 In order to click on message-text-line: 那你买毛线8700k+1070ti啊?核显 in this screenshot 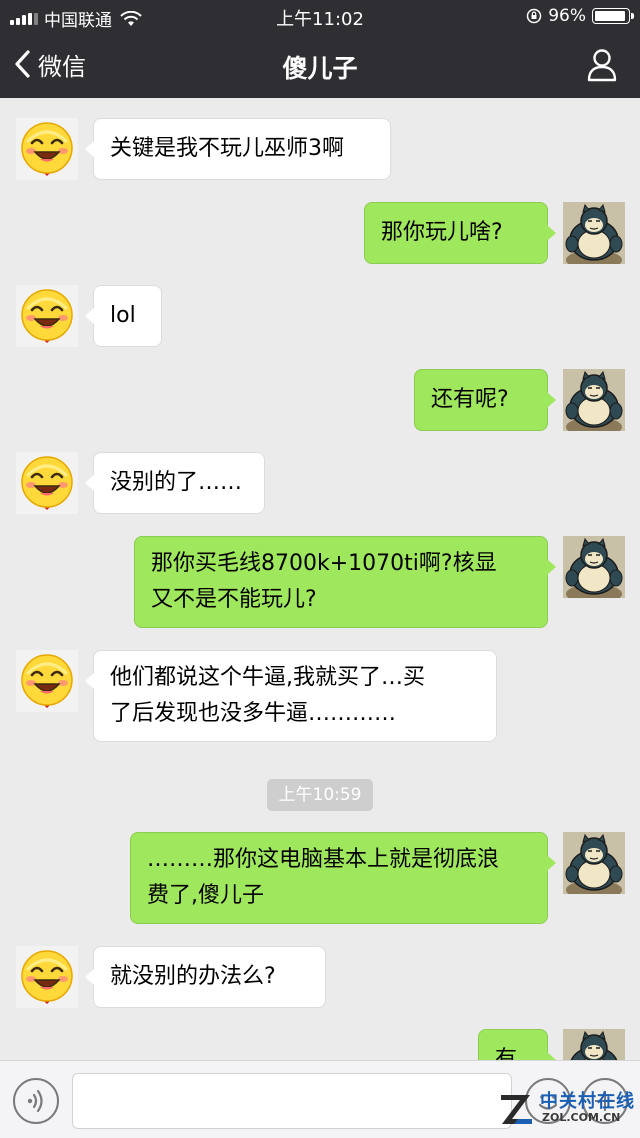, I will do `click(324, 563)`.